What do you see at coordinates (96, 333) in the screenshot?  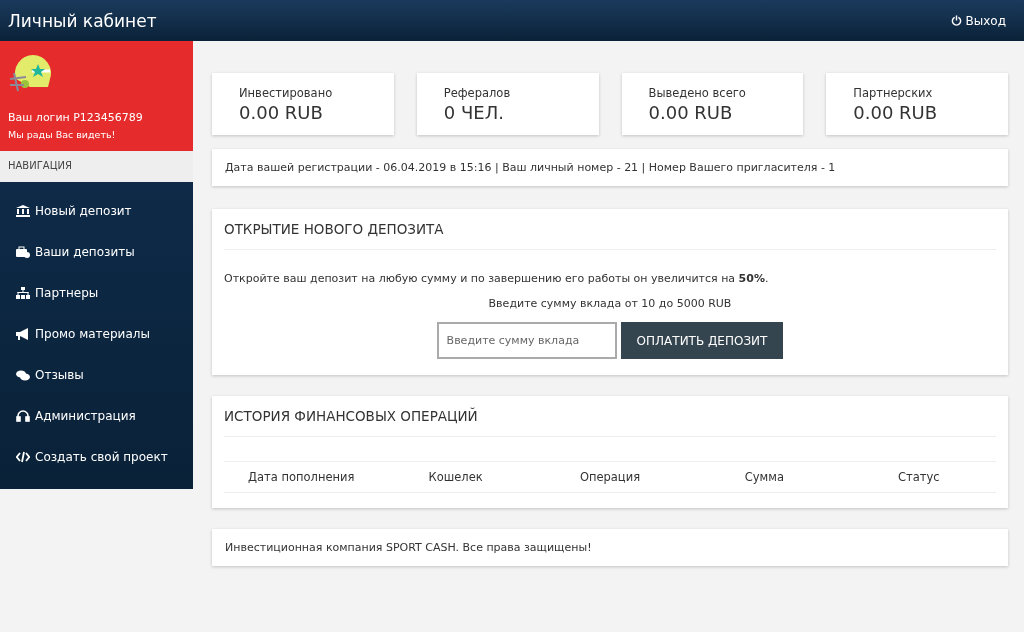 I see `sidebar-item: Промо материалы` at bounding box center [96, 333].